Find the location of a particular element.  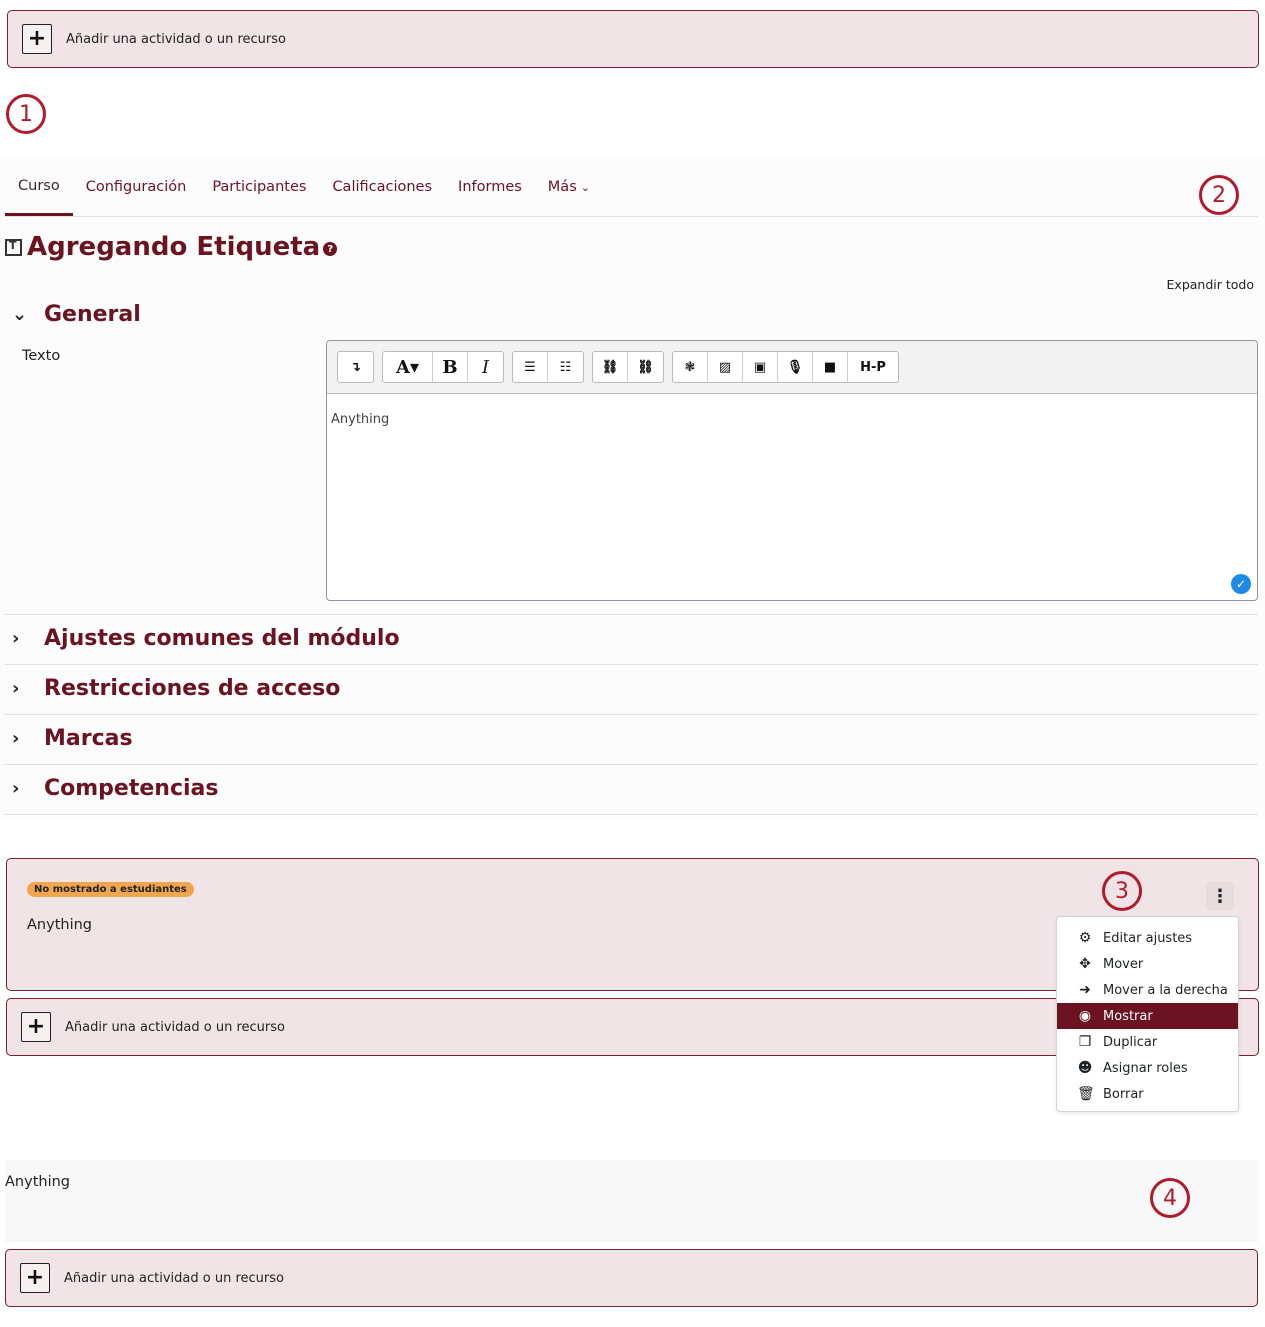

toolbar-group-media: ❃ ▨ ▣ 🎙 ■ H-P is located at coordinates (785, 367).